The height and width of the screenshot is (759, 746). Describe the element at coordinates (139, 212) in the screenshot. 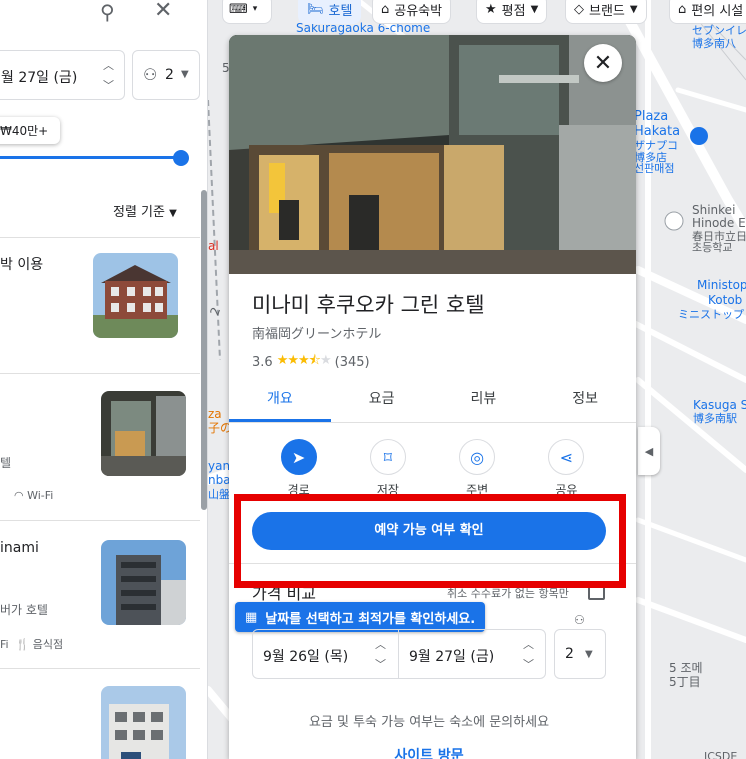

I see `sort-label: 정렬 기준` at that location.